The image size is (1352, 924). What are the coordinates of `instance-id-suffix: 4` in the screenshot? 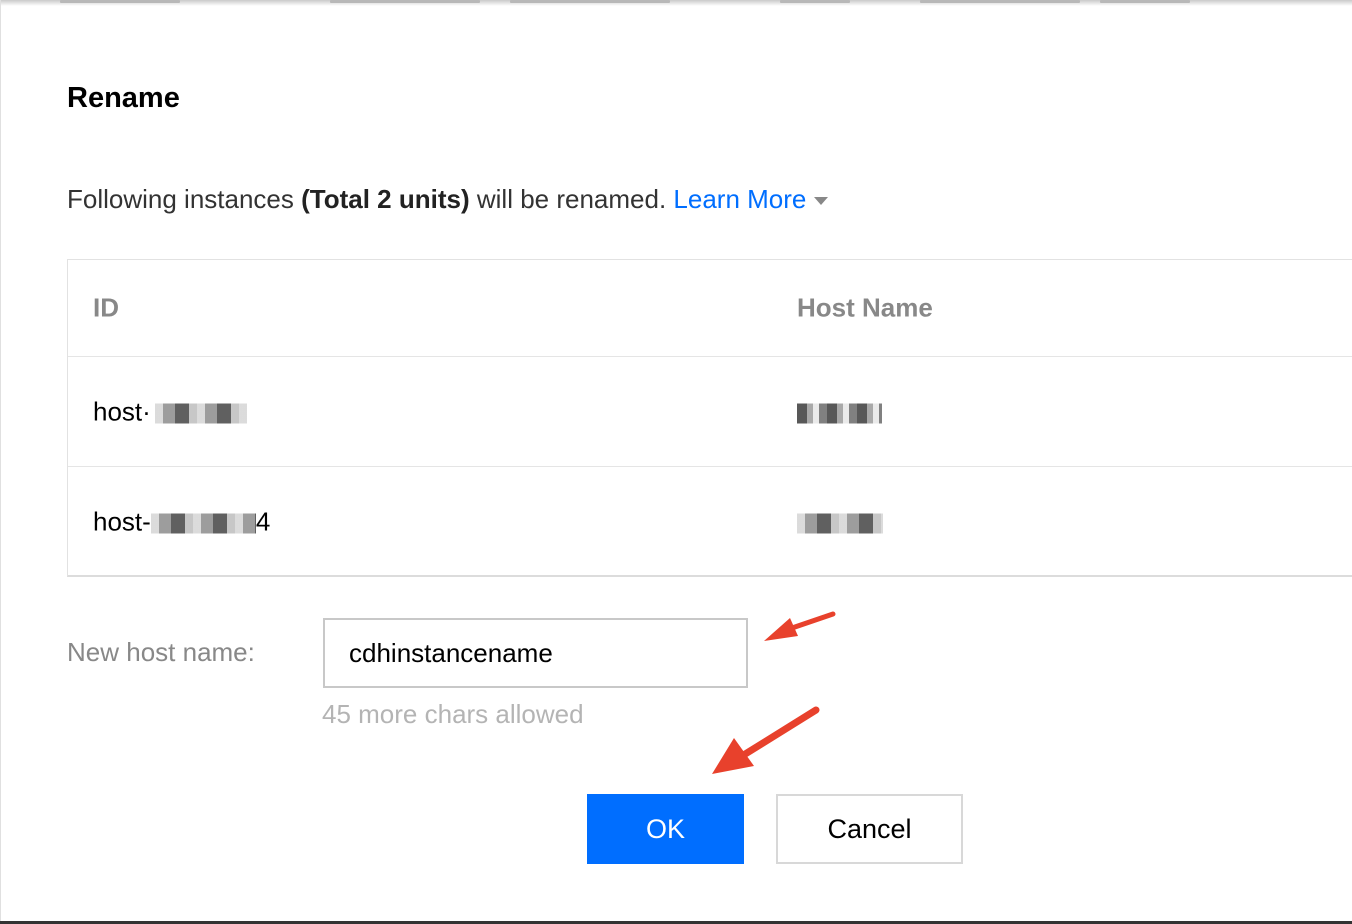 It's located at (263, 521).